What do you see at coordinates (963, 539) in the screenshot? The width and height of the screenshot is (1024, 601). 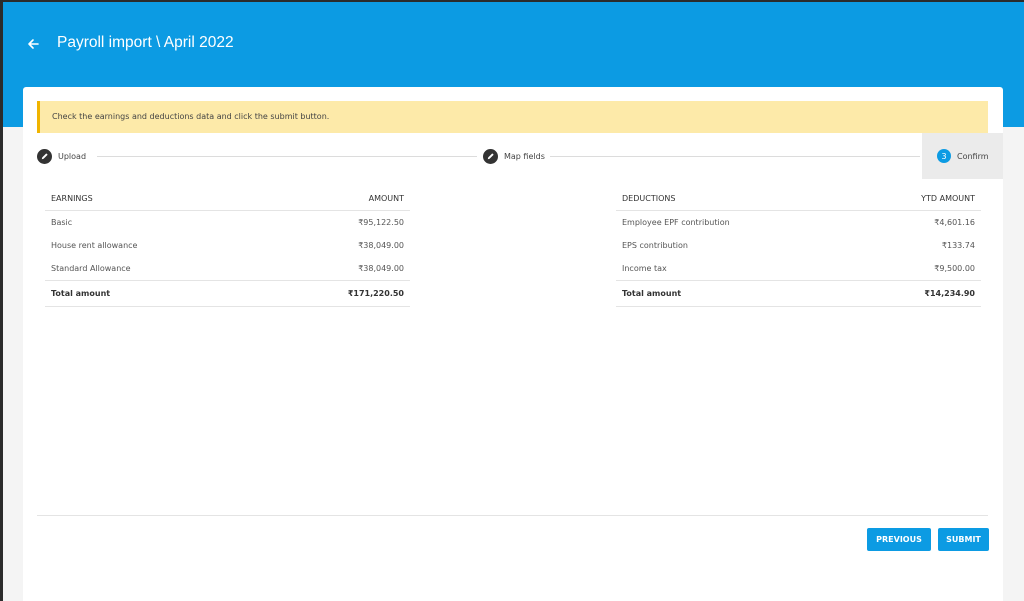 I see `submit-button: SUBMIT` at bounding box center [963, 539].